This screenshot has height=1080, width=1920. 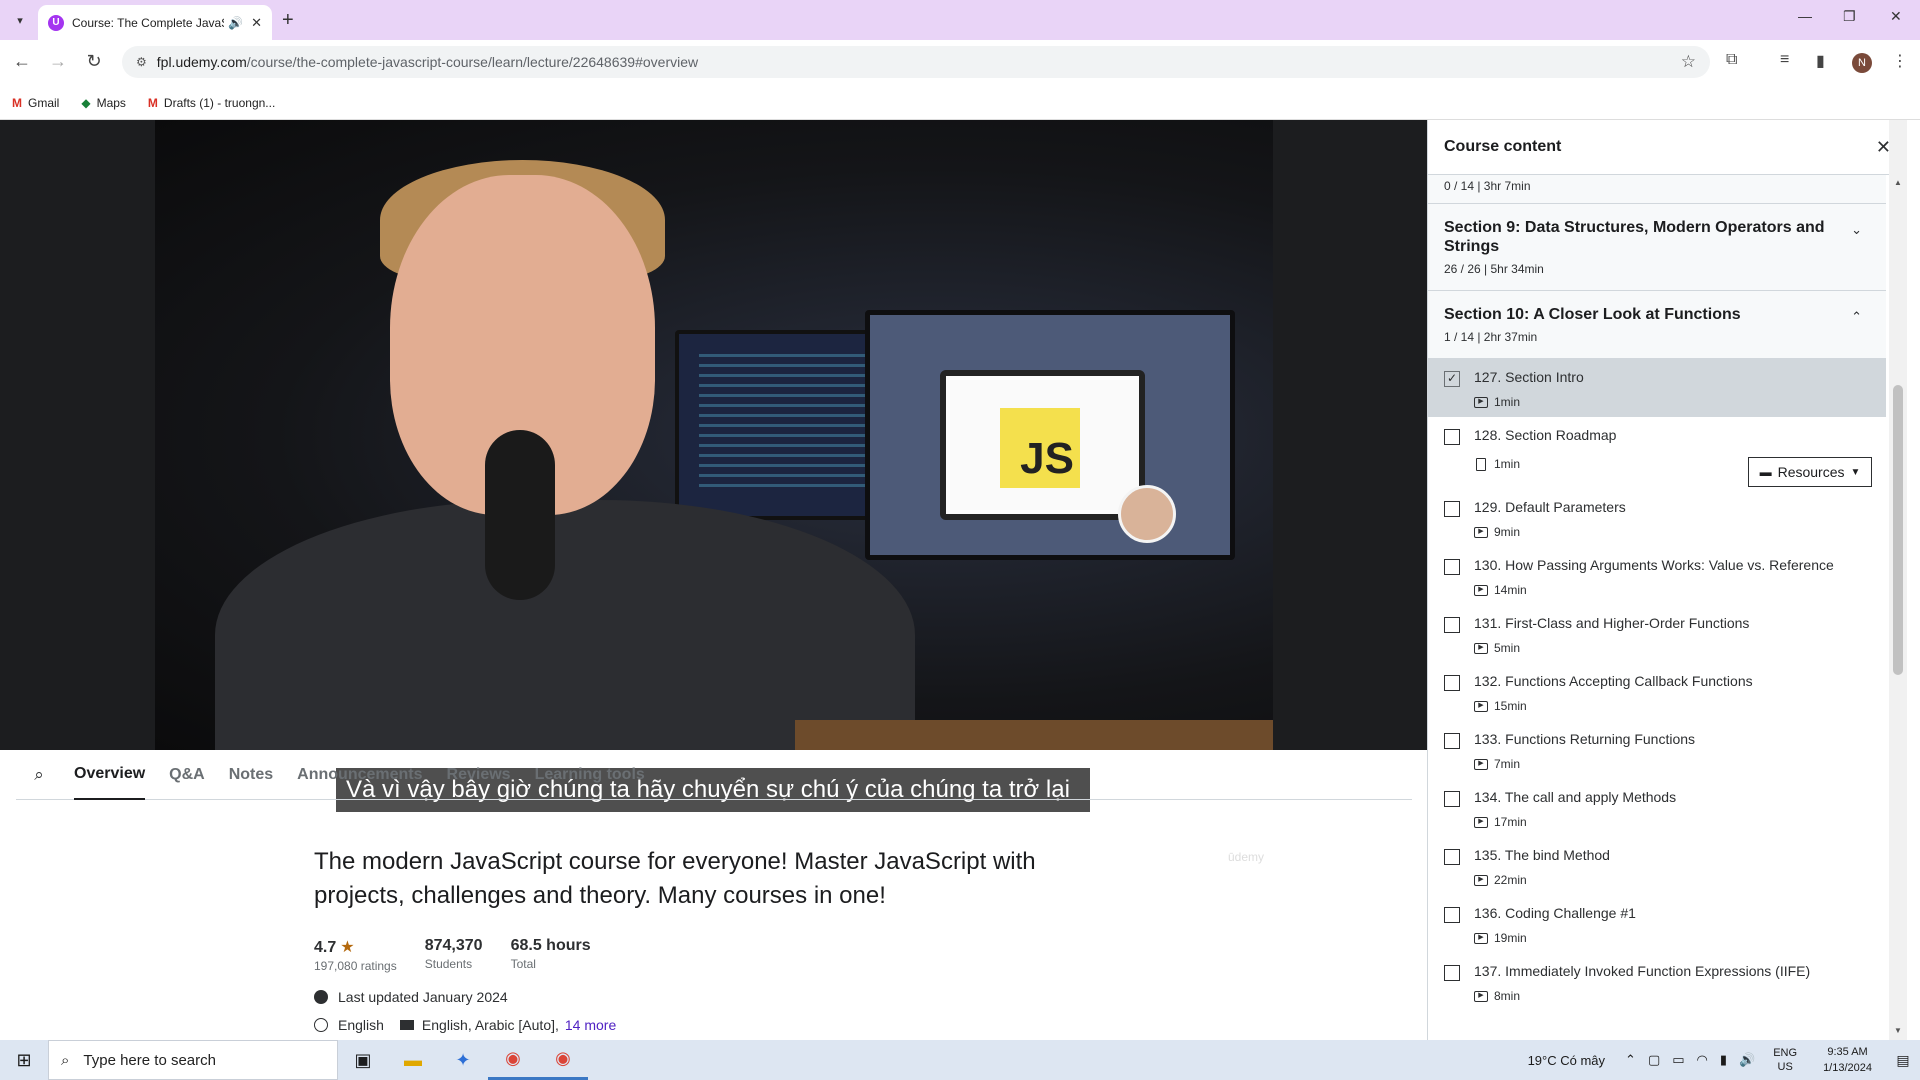 I want to click on lecture-duration: 1min, so click(x=1507, y=464).